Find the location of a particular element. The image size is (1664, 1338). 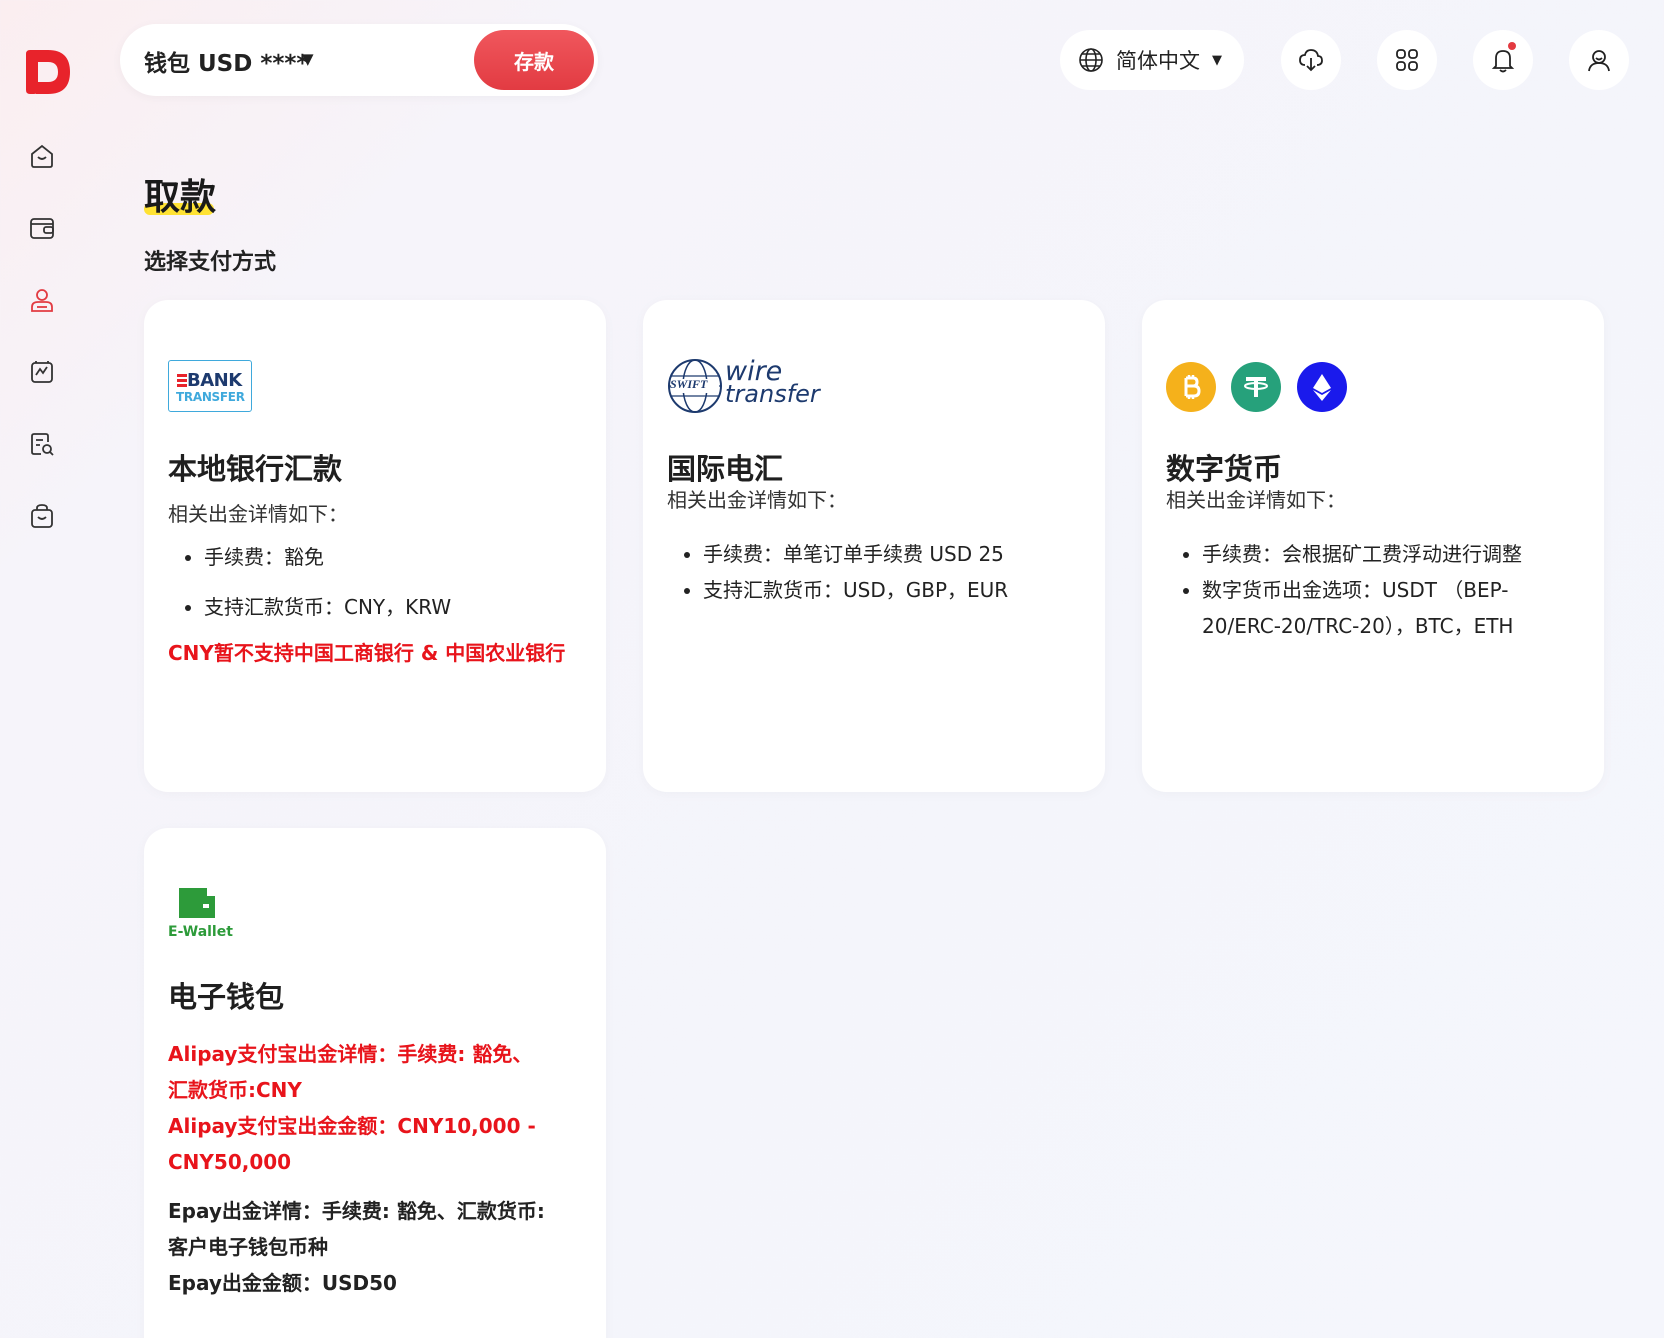

alipay-detail: Alipay支付宝出金详情：手续费: 豁免、汇款货币:CNY is located at coordinates (350, 1072).